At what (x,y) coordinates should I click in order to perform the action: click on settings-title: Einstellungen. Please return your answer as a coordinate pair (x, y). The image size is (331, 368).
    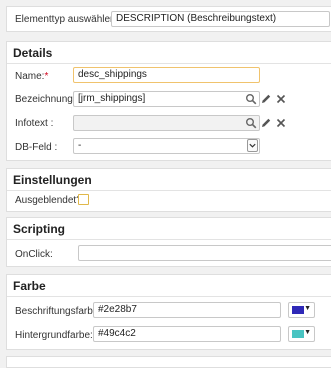
    Looking at the image, I should click on (52, 180).